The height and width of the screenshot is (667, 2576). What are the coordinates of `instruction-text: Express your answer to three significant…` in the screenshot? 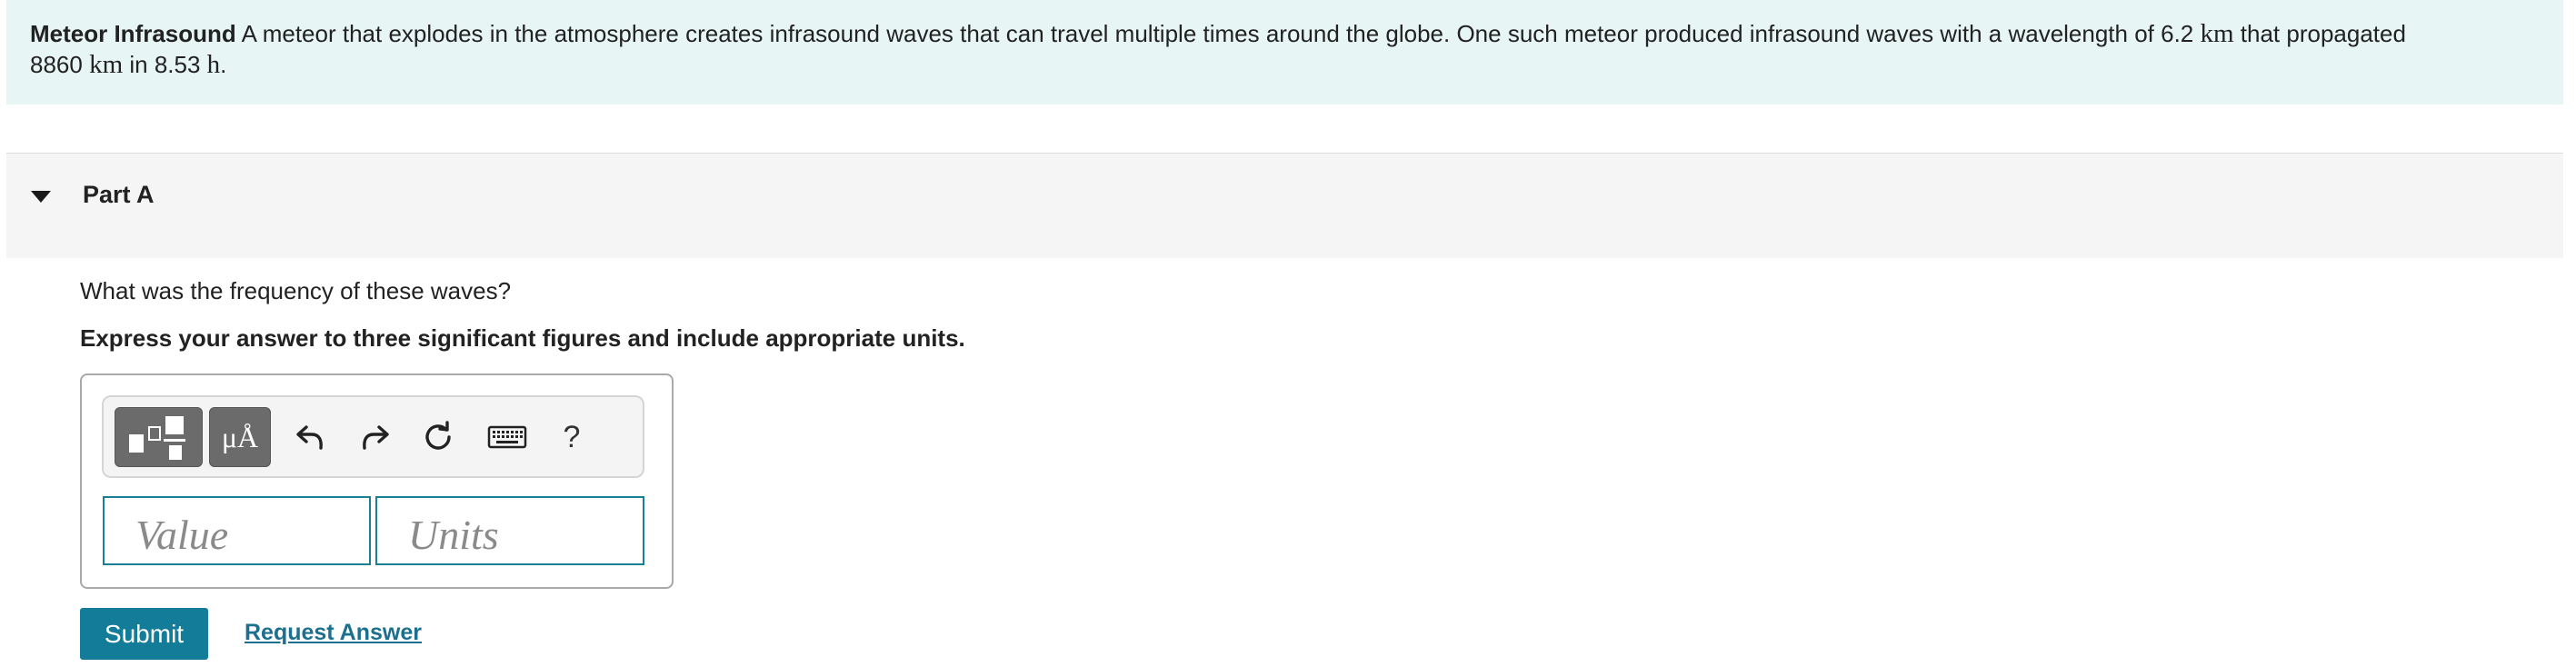 It's located at (522, 338).